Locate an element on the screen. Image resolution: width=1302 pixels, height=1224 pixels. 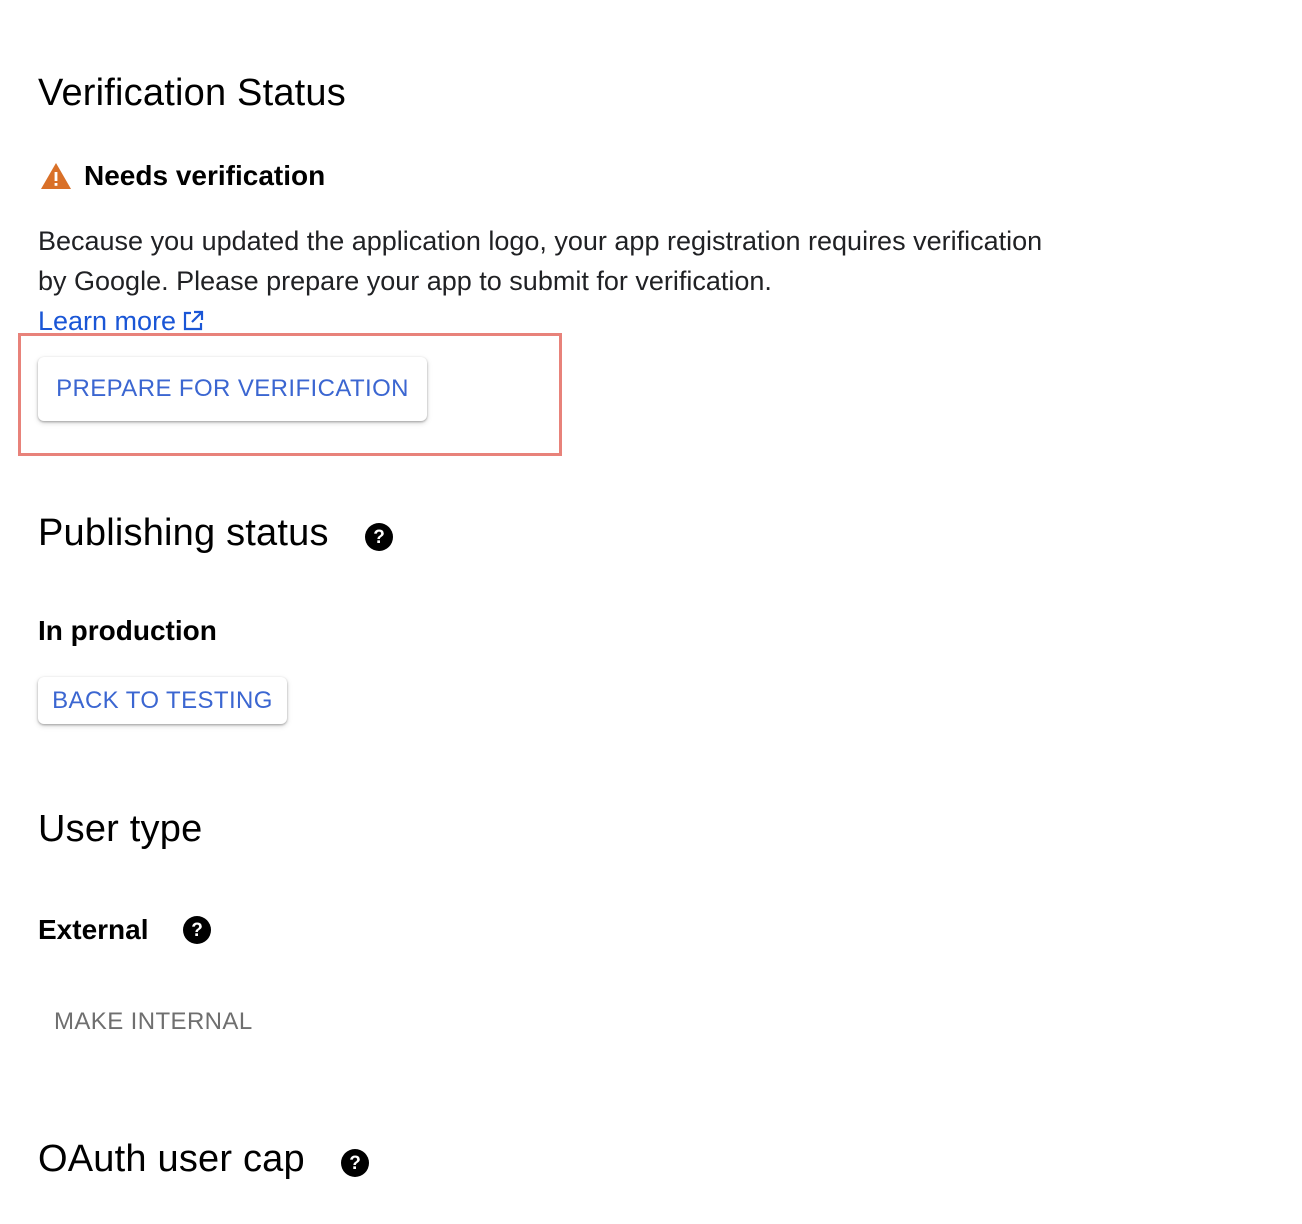
user-type-value: External is located at coordinates (93, 929).